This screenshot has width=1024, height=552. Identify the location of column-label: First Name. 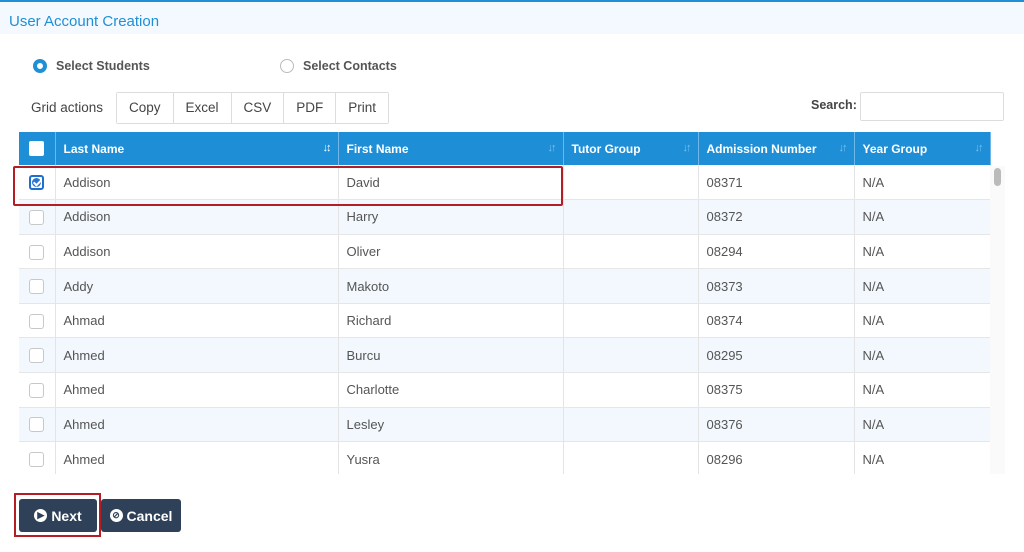
(377, 148).